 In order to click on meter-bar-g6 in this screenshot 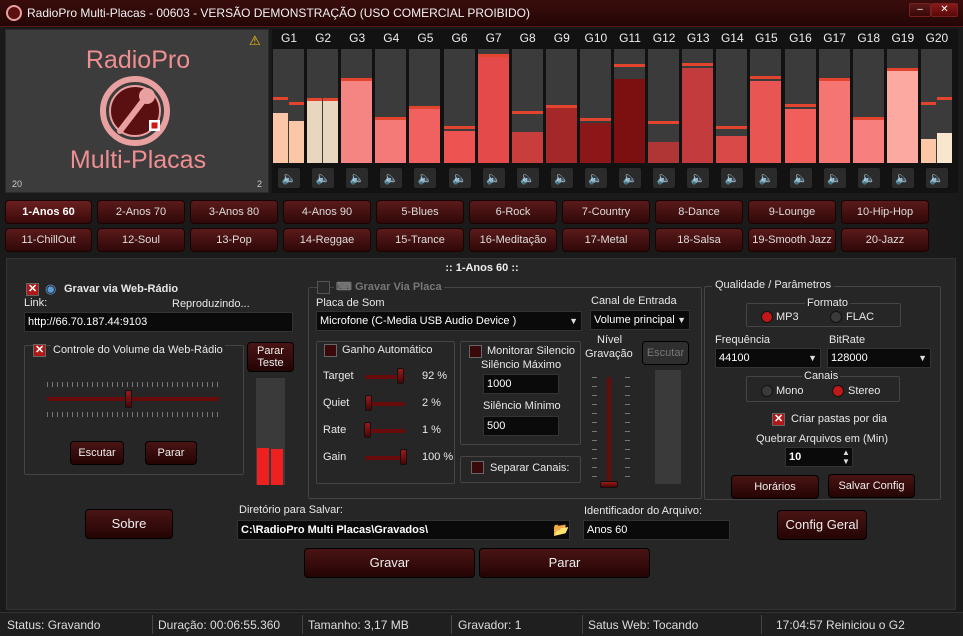, I will do `click(459, 106)`.